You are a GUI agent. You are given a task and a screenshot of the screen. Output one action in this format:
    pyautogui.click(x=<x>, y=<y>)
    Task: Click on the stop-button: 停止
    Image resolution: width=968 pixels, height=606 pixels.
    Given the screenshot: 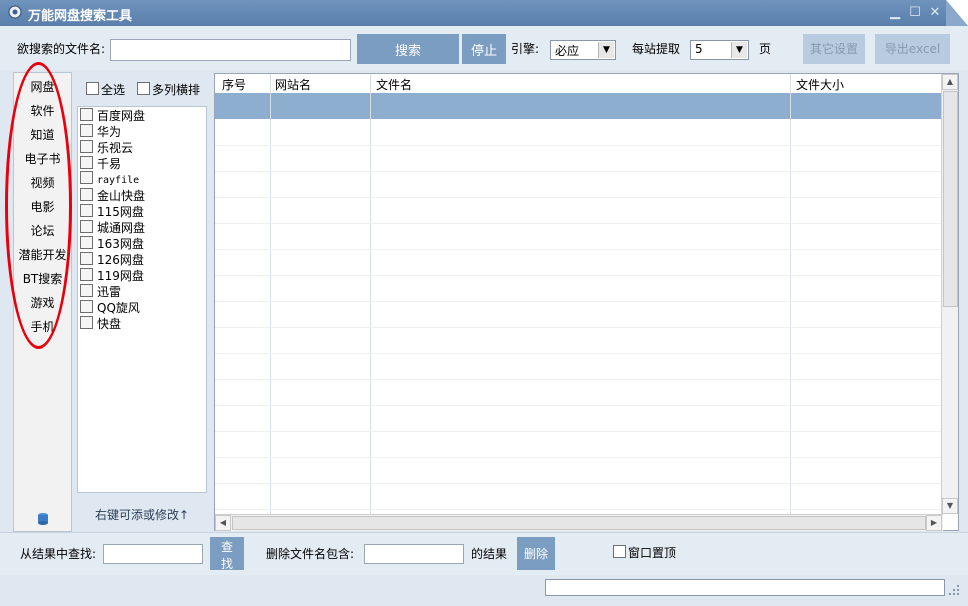 What is the action you would take?
    pyautogui.click(x=484, y=49)
    